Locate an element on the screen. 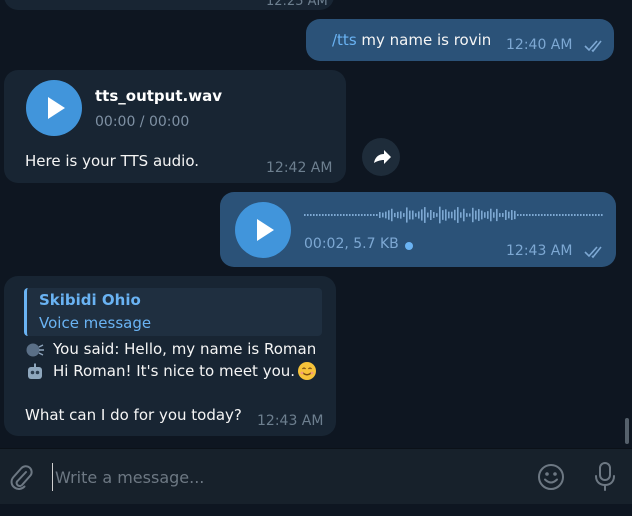  microphone-icon is located at coordinates (605, 477).